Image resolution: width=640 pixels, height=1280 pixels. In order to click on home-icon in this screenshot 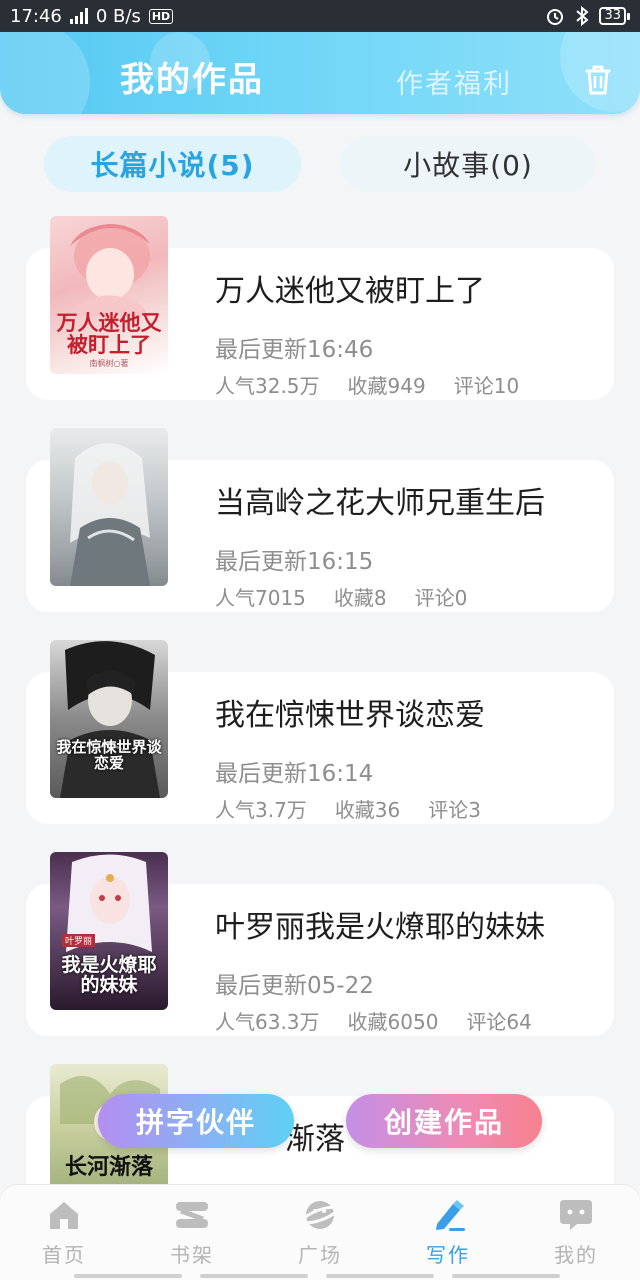, I will do `click(64, 1215)`.